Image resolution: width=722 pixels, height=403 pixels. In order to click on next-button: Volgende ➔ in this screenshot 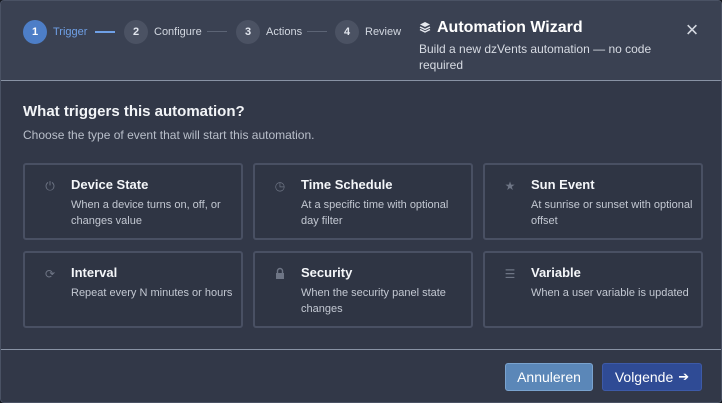, I will do `click(652, 377)`.